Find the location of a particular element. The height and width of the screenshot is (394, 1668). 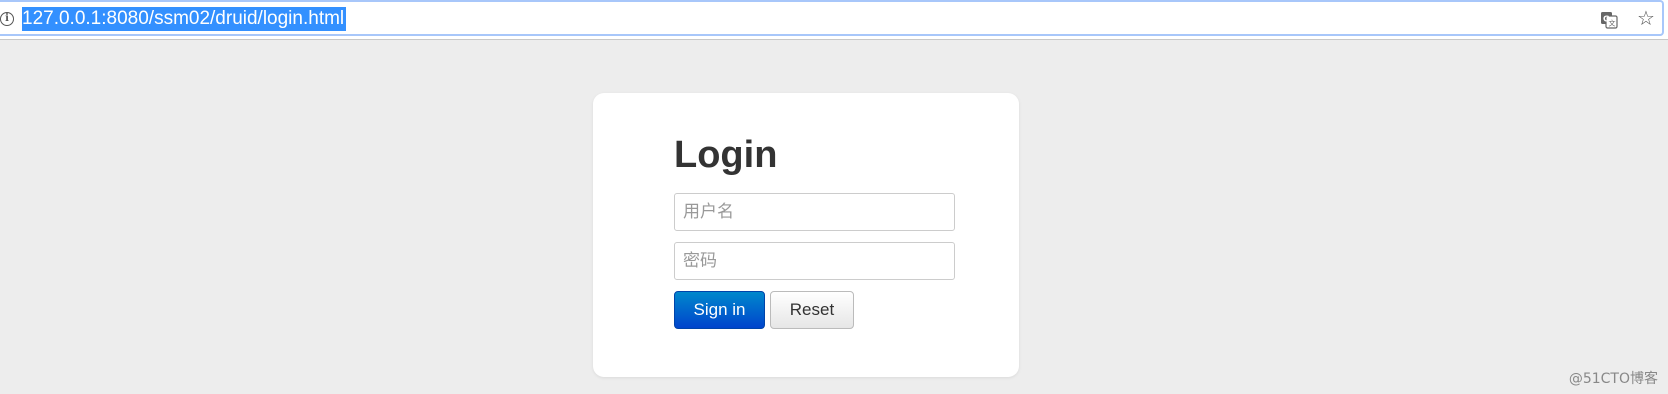

password-input is located at coordinates (814, 261).